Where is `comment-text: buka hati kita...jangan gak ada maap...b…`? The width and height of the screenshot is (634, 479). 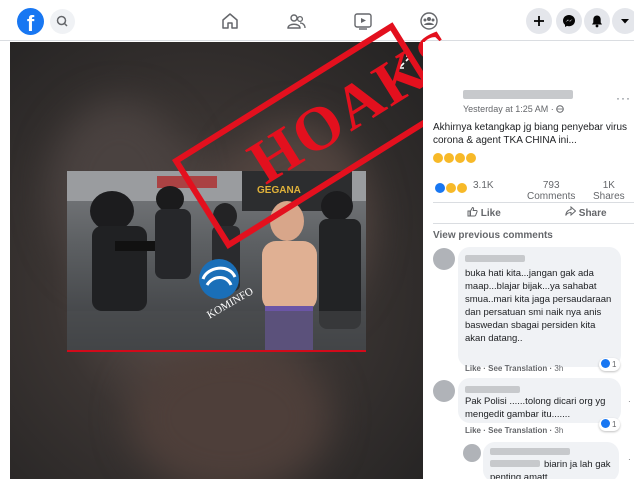 comment-text: buka hati kita...jangan gak ada maap...b… is located at coordinates (538, 306).